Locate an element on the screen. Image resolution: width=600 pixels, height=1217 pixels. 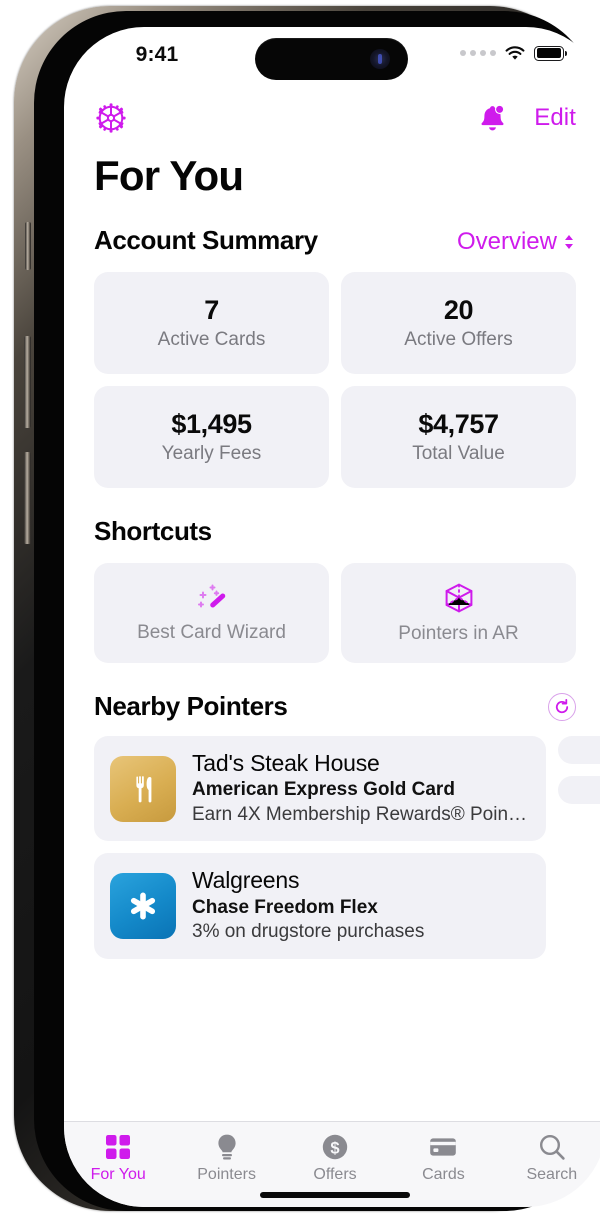
tab-for-you: For You is located at coordinates (118, 1158).